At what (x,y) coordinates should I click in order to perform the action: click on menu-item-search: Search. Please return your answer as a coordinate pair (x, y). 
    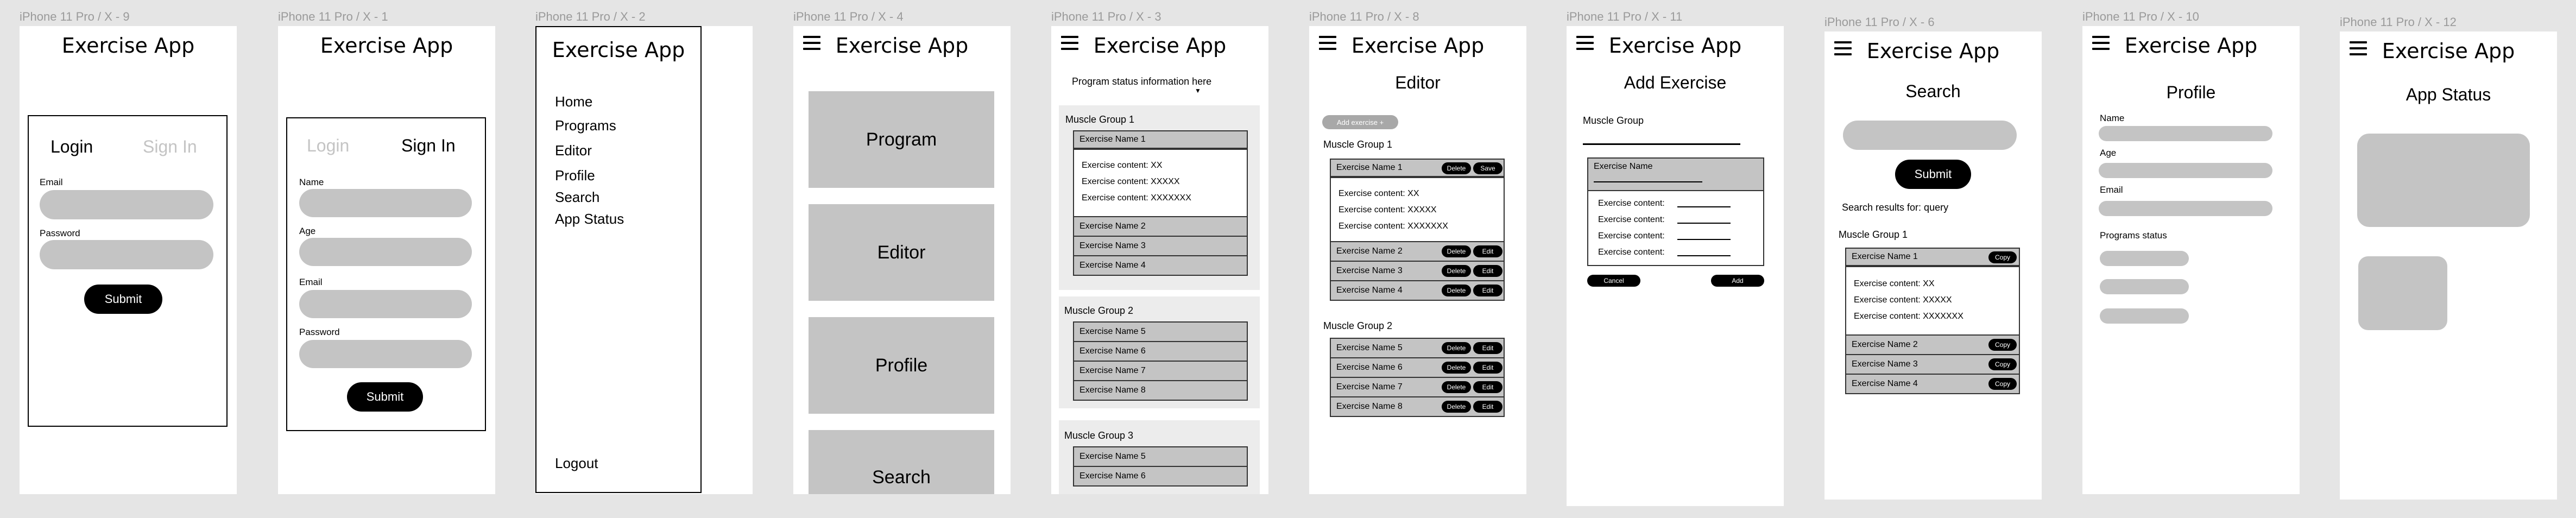
    Looking at the image, I should click on (577, 198).